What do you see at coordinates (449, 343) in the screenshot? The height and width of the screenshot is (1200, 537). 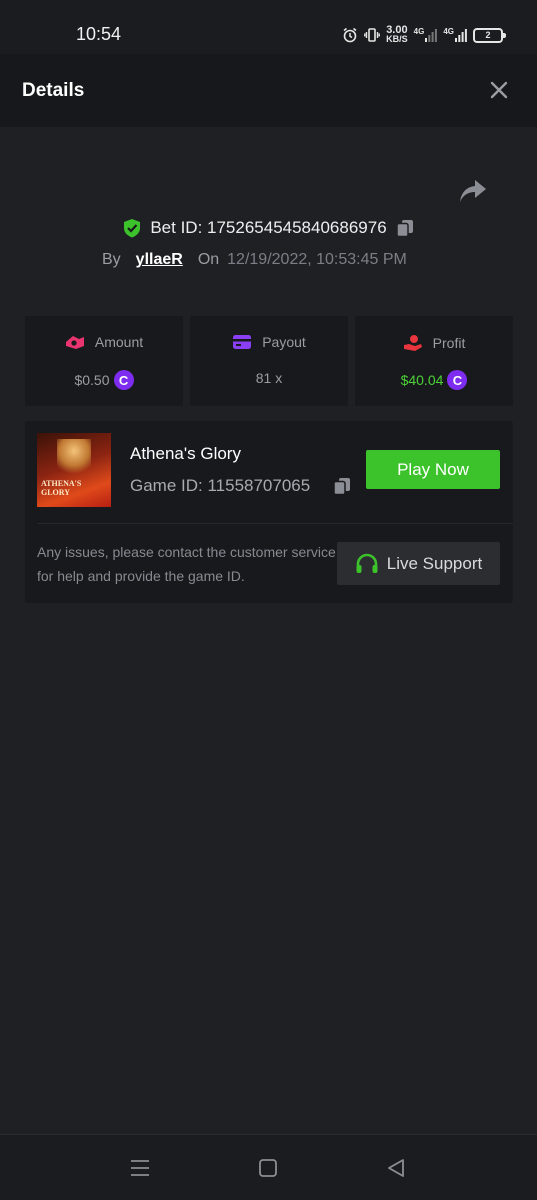 I see `profit-label: Profit` at bounding box center [449, 343].